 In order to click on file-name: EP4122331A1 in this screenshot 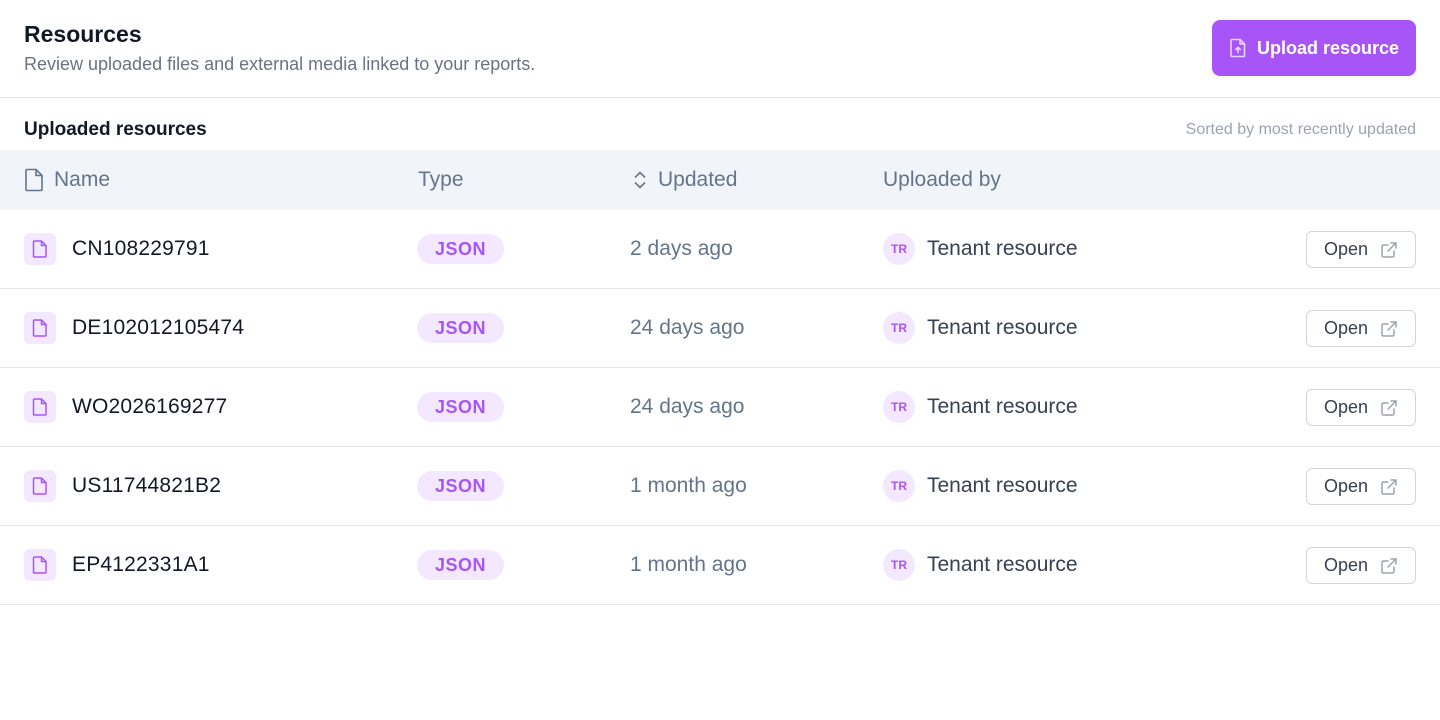, I will do `click(141, 565)`.